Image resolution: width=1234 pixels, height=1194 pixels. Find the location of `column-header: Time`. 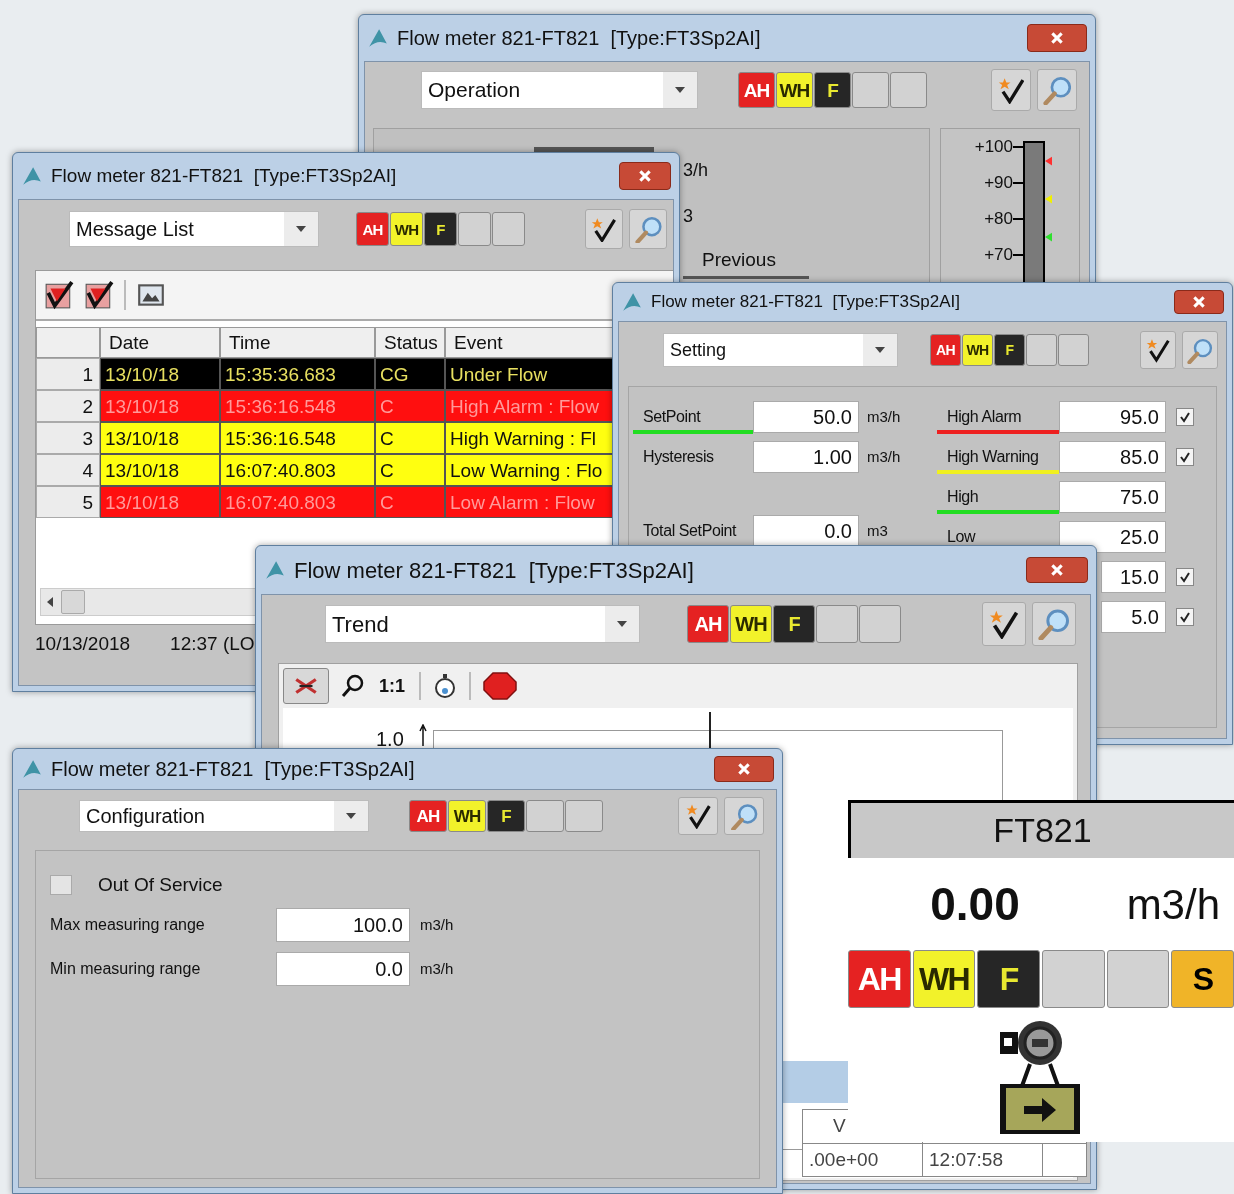

column-header: Time is located at coordinates (297, 342).